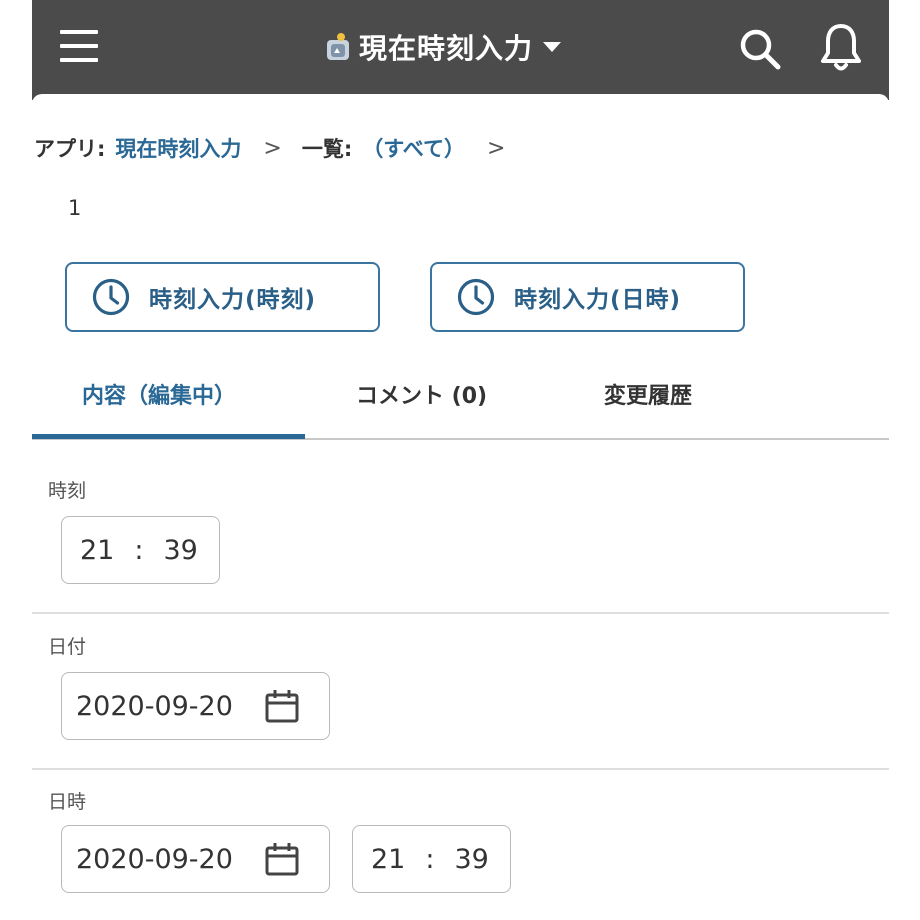  Describe the element at coordinates (159, 394) in the screenshot. I see `tab-content: 内容（編集中）` at that location.